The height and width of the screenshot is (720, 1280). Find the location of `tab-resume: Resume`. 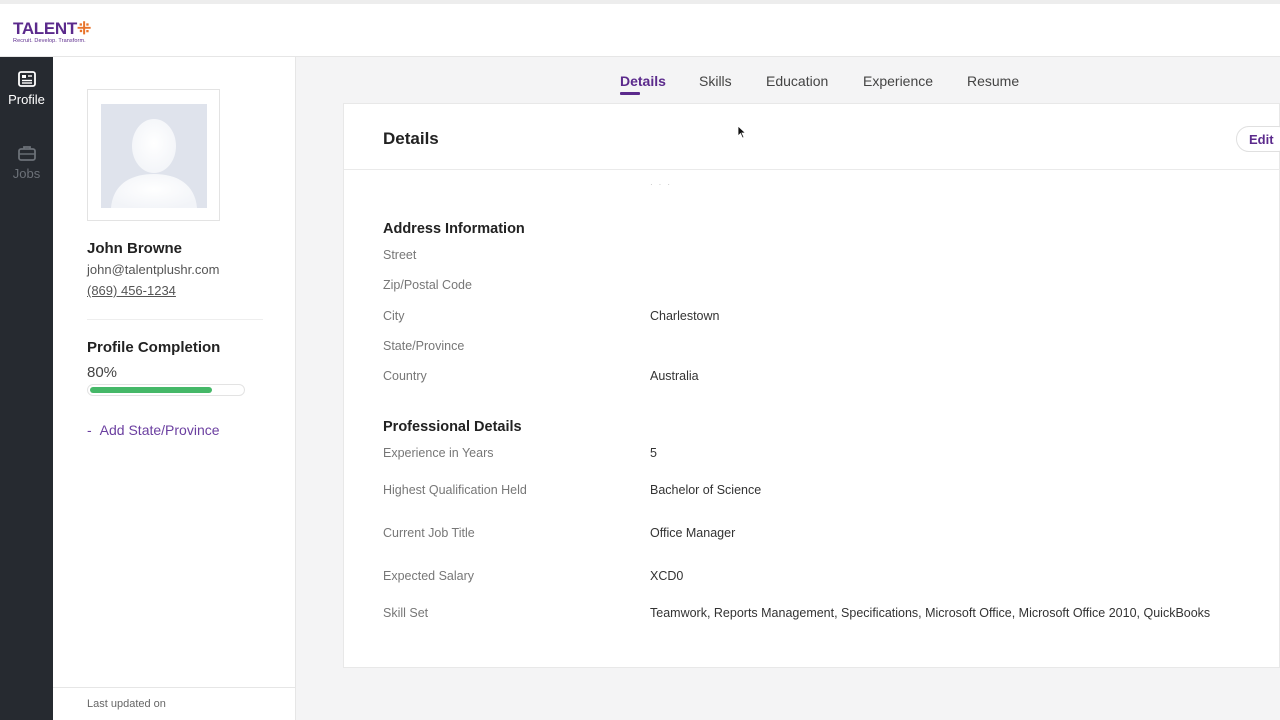

tab-resume: Resume is located at coordinates (993, 81).